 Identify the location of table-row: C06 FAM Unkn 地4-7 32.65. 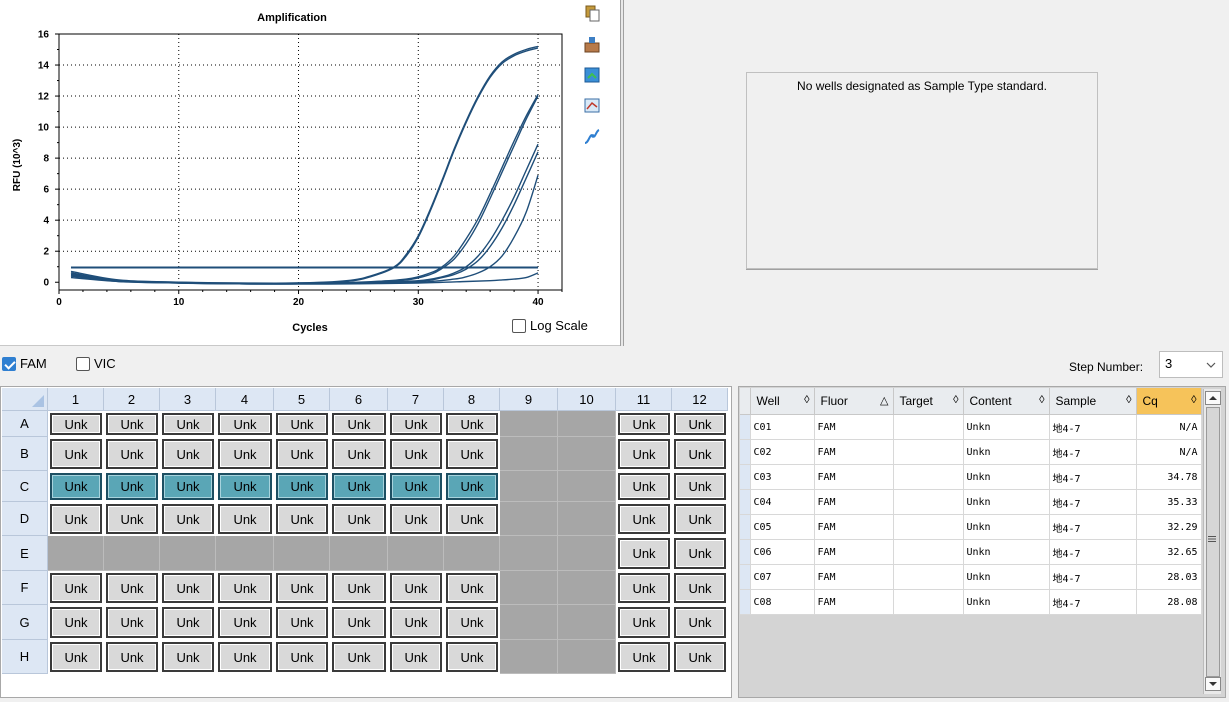
(971, 552).